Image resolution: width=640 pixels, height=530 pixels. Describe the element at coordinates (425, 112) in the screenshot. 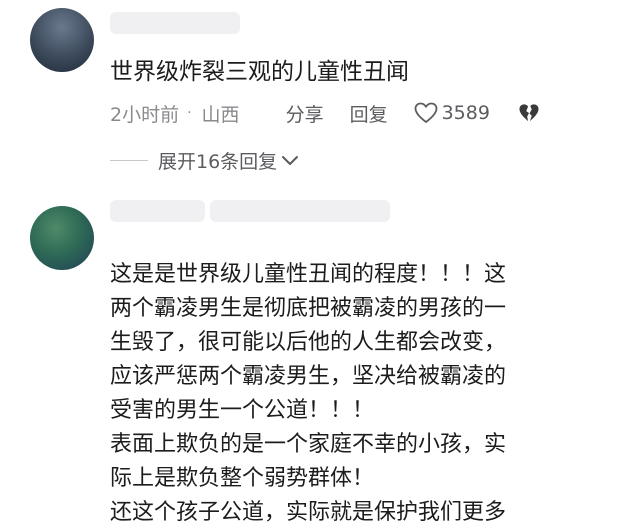

I see `heart-outline-icon` at that location.